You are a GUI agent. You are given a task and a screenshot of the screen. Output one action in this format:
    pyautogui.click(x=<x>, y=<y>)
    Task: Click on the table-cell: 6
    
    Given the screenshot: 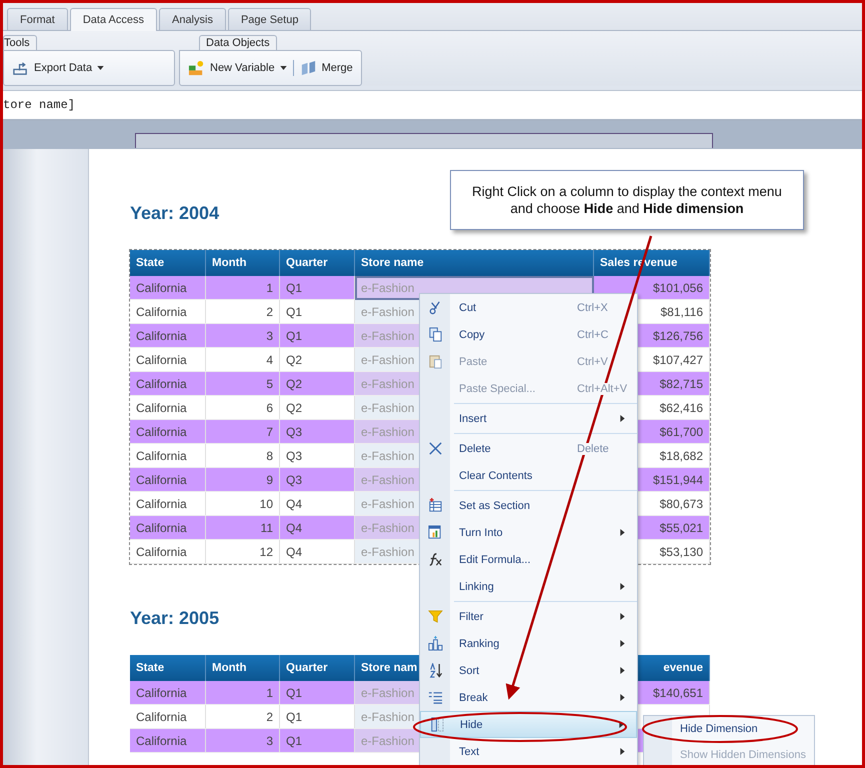 What is the action you would take?
    pyautogui.click(x=243, y=408)
    